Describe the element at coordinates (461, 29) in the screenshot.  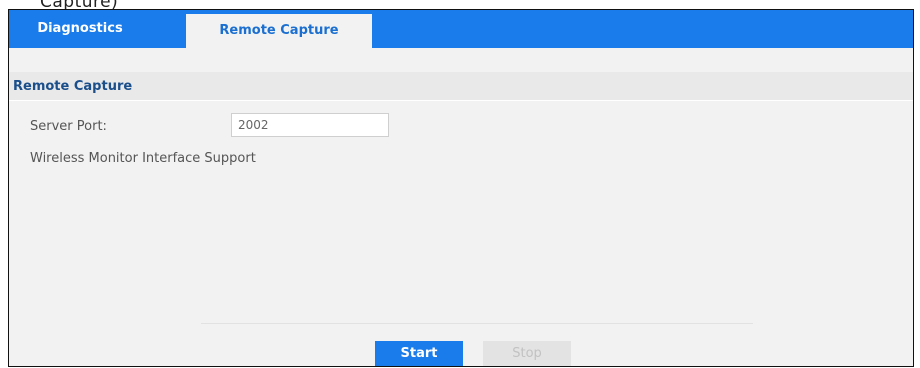
I see `tab-bar: Diagnostics Remote Capture` at that location.